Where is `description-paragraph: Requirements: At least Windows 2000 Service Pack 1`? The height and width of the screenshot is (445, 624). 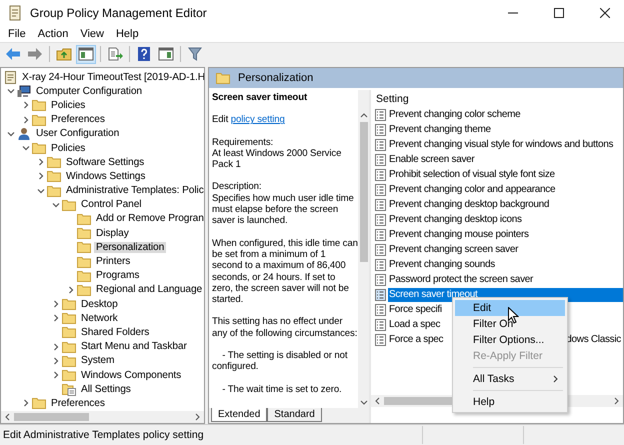 description-paragraph: Requirements: At least Windows 2000 Service Pack 1 is located at coordinates (277, 153).